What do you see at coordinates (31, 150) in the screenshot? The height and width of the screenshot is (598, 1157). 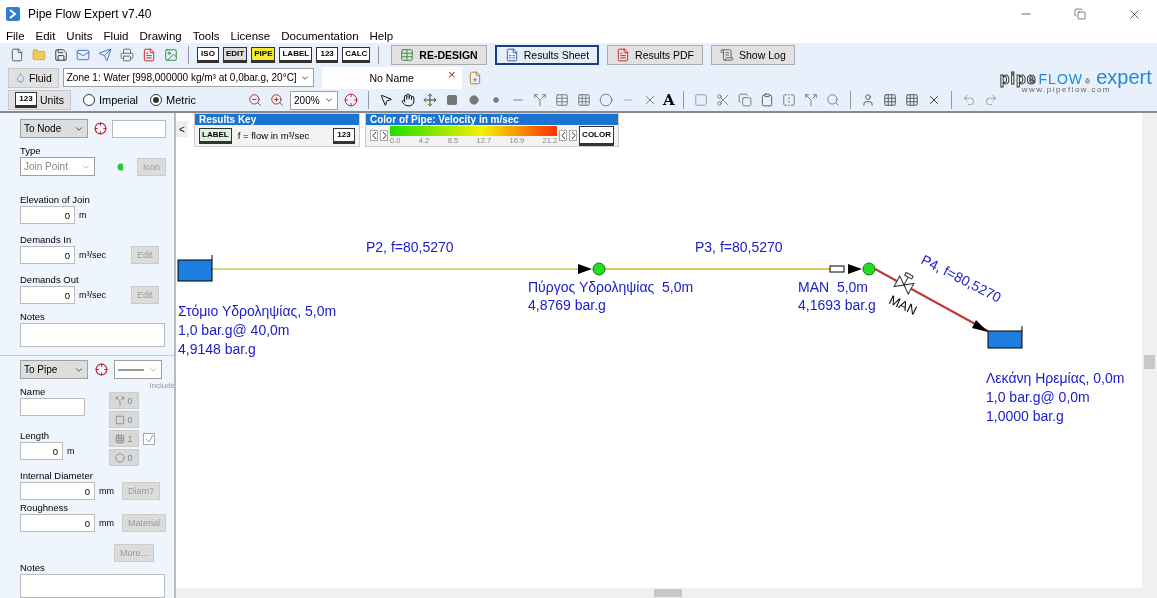 I see `field-label: Type` at bounding box center [31, 150].